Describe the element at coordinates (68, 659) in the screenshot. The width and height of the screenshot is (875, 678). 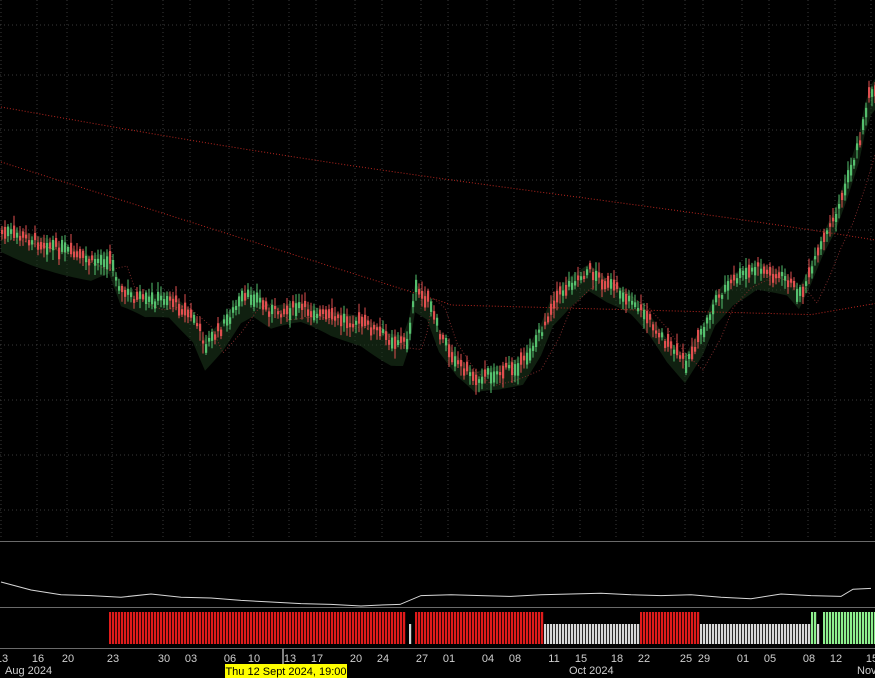
I see `time-tick-label: 20` at that location.